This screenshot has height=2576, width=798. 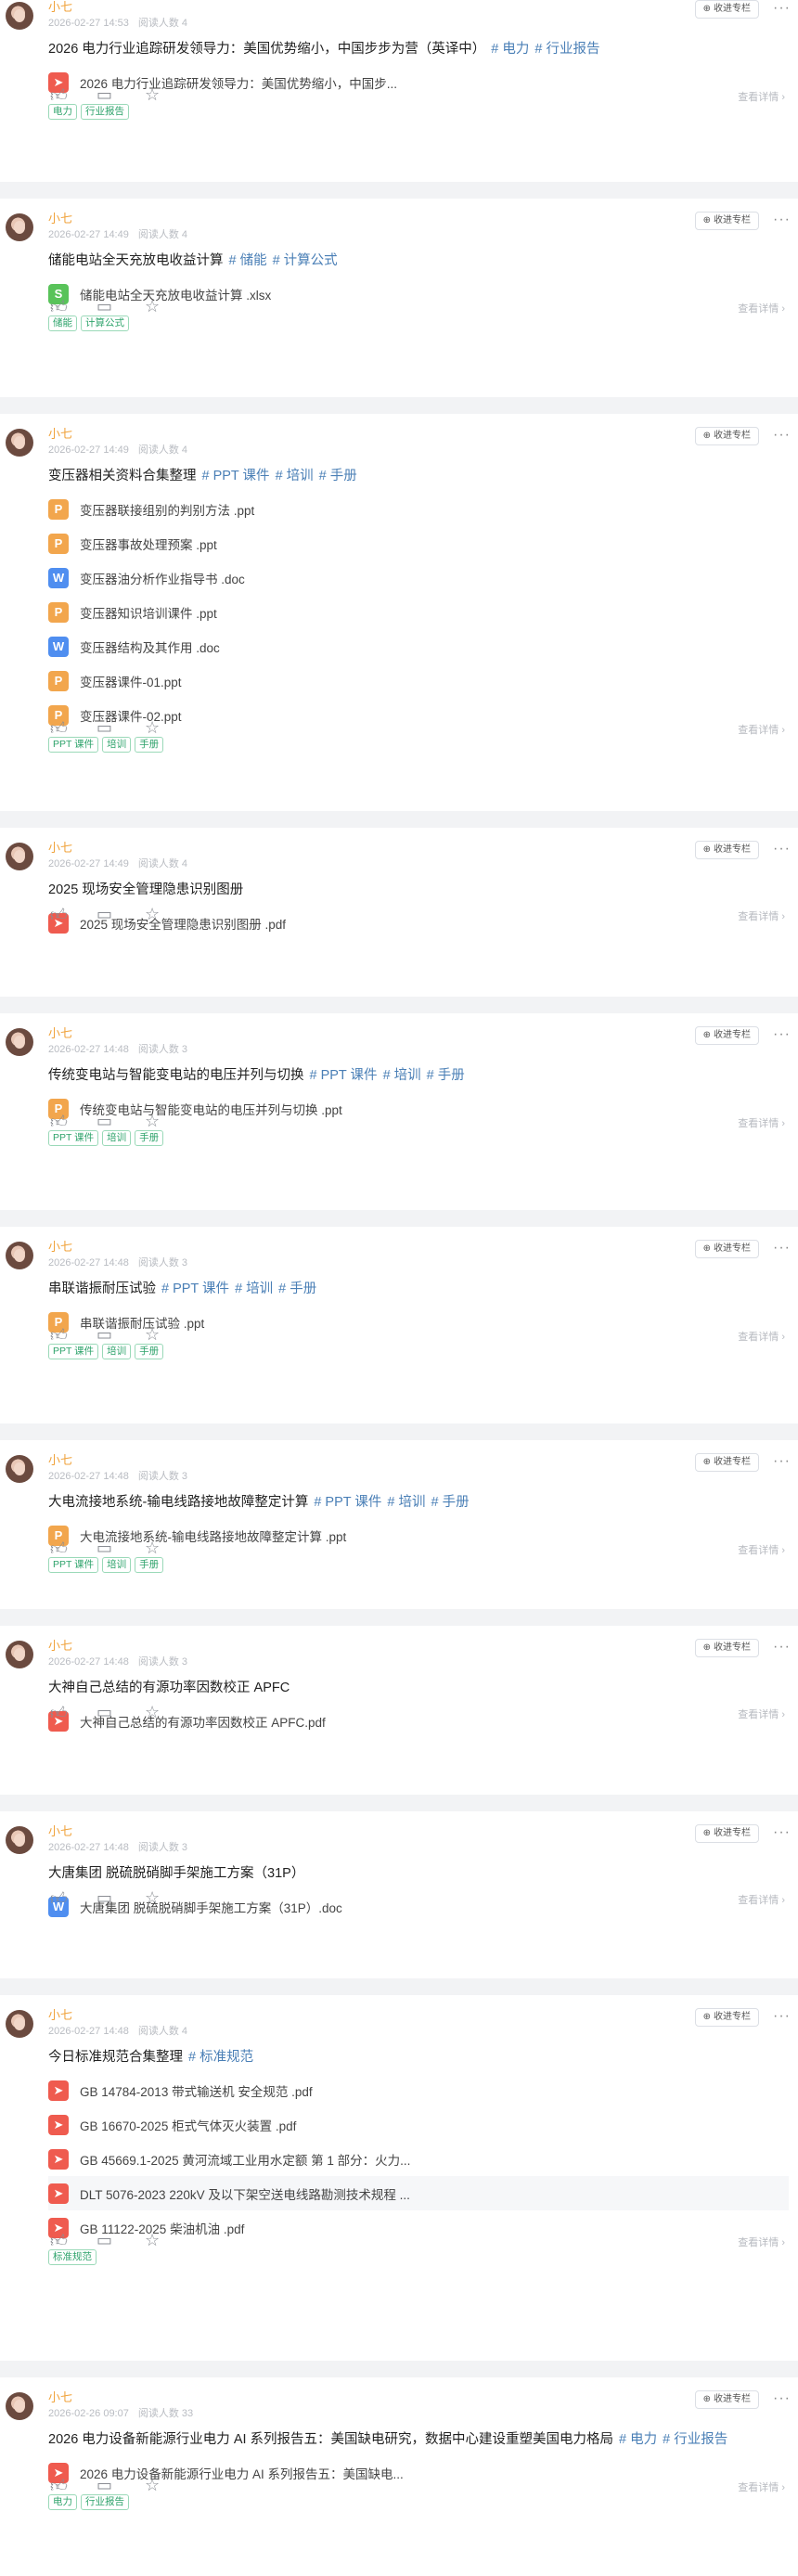 What do you see at coordinates (695, 2439) in the screenshot?
I see `title-tag-link: # 行业报告` at bounding box center [695, 2439].